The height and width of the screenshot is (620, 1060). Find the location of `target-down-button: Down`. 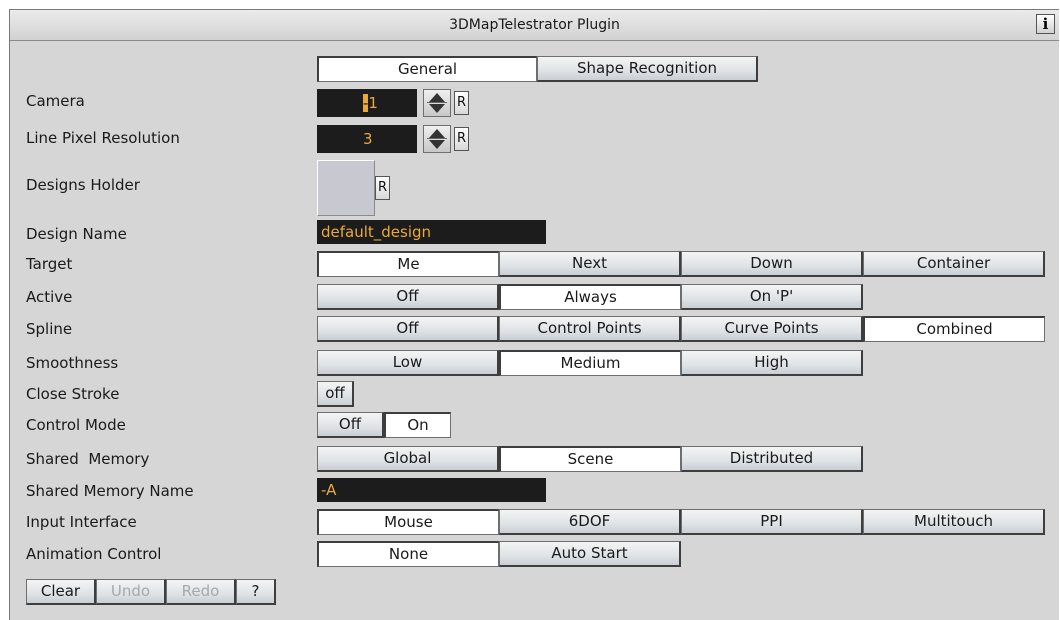

target-down-button: Down is located at coordinates (772, 264).